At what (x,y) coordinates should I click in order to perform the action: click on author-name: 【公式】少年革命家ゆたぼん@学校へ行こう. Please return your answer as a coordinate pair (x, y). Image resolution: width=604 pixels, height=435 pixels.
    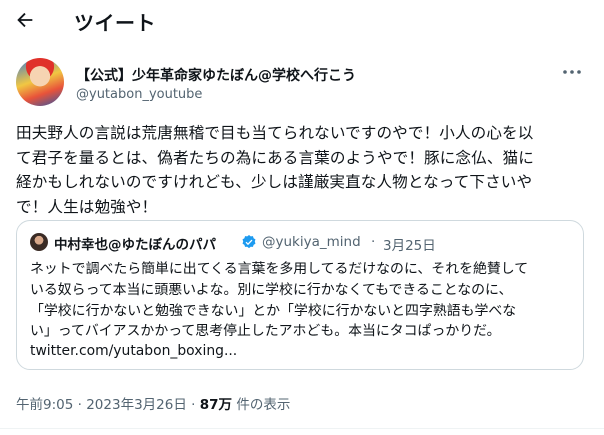
    Looking at the image, I should click on (216, 75).